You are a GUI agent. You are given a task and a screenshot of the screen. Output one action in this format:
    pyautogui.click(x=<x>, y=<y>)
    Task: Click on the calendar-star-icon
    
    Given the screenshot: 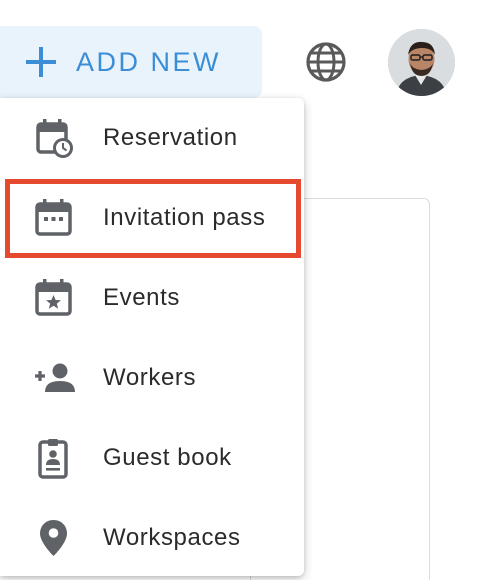 What is the action you would take?
    pyautogui.click(x=54, y=298)
    